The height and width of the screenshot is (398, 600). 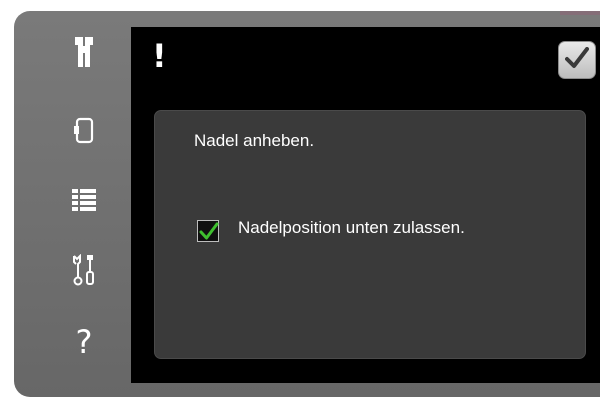 I want to click on tools-button, so click(x=84, y=270).